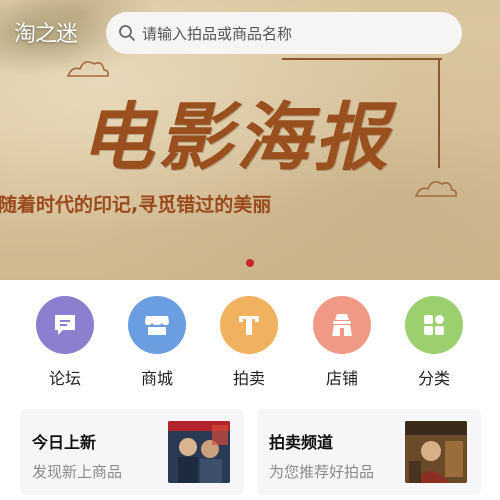  I want to click on banner-title: 电影海报, so click(236, 138).